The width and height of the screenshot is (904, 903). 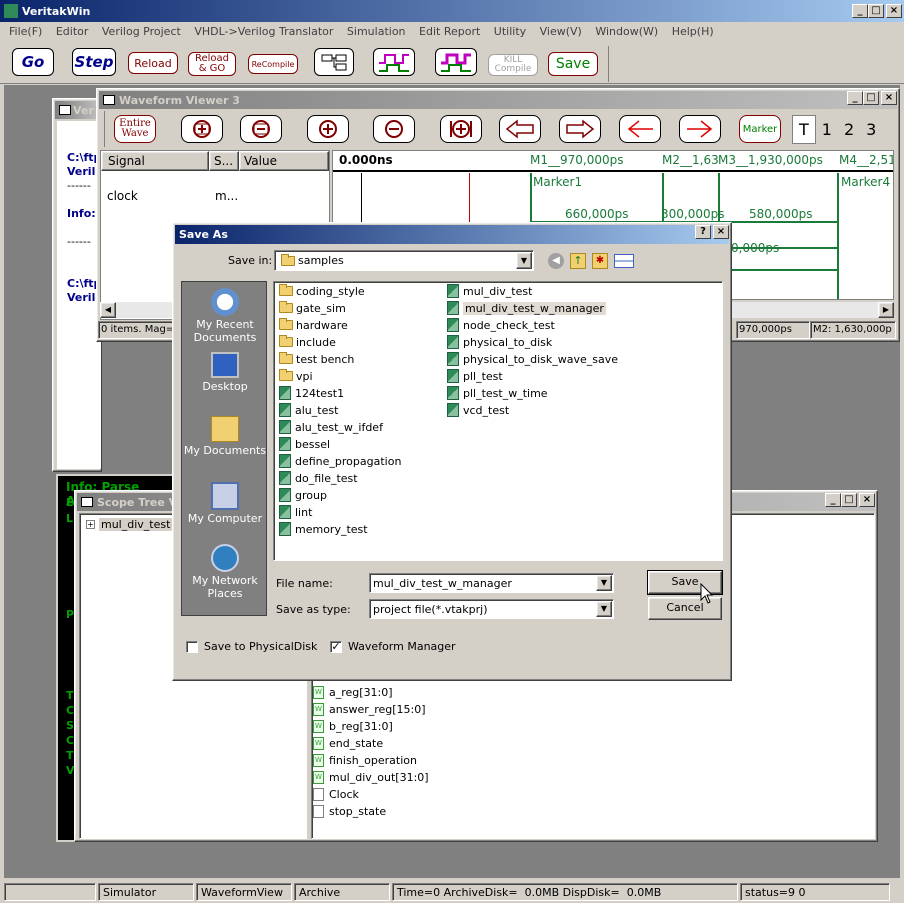 I want to click on file-item: mul_div_test_w_manager, so click(x=526, y=308).